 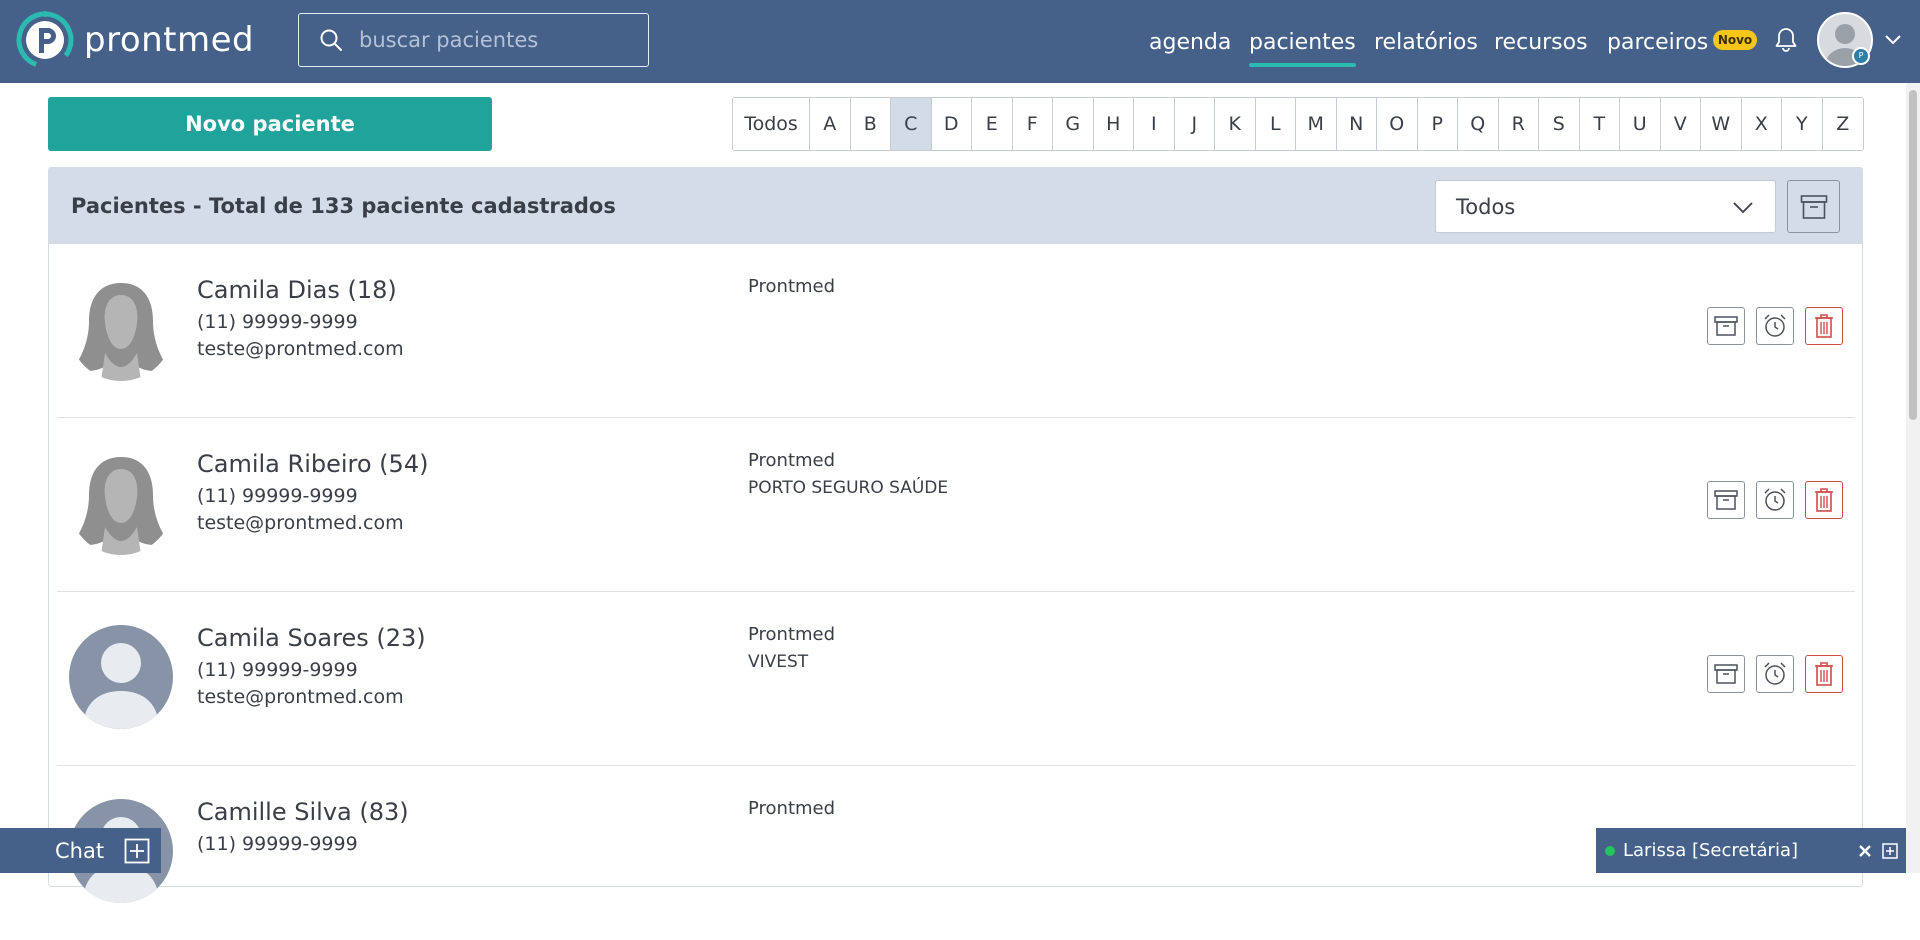 What do you see at coordinates (771, 124) in the screenshot?
I see `alpha-filter-todos: Todos` at bounding box center [771, 124].